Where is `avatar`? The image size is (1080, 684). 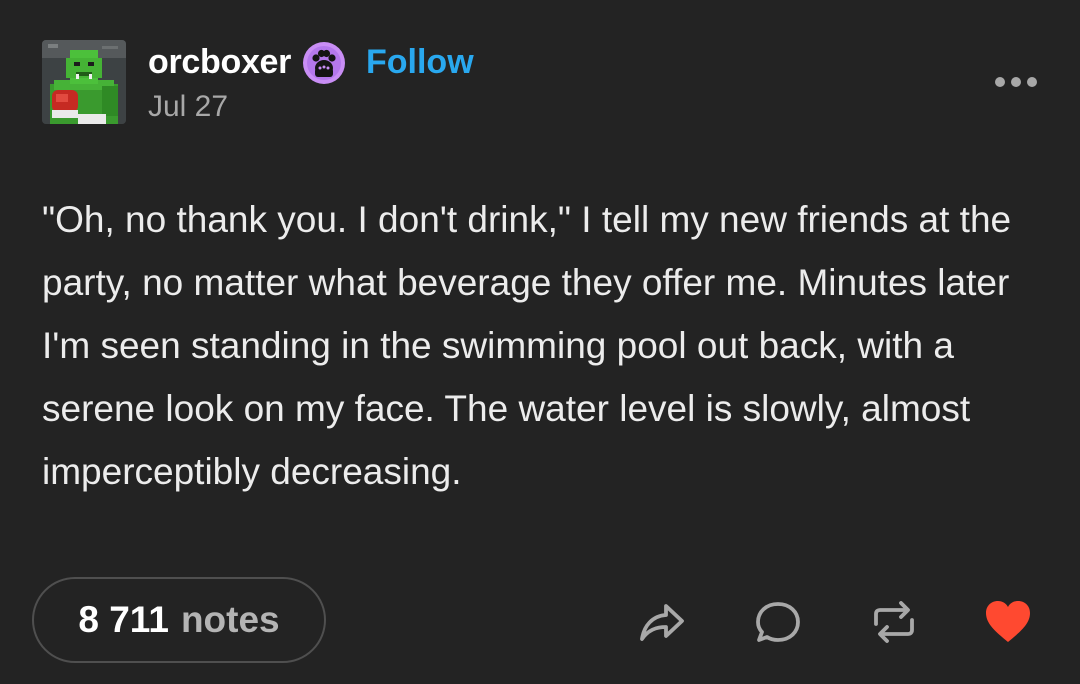 avatar is located at coordinates (84, 82).